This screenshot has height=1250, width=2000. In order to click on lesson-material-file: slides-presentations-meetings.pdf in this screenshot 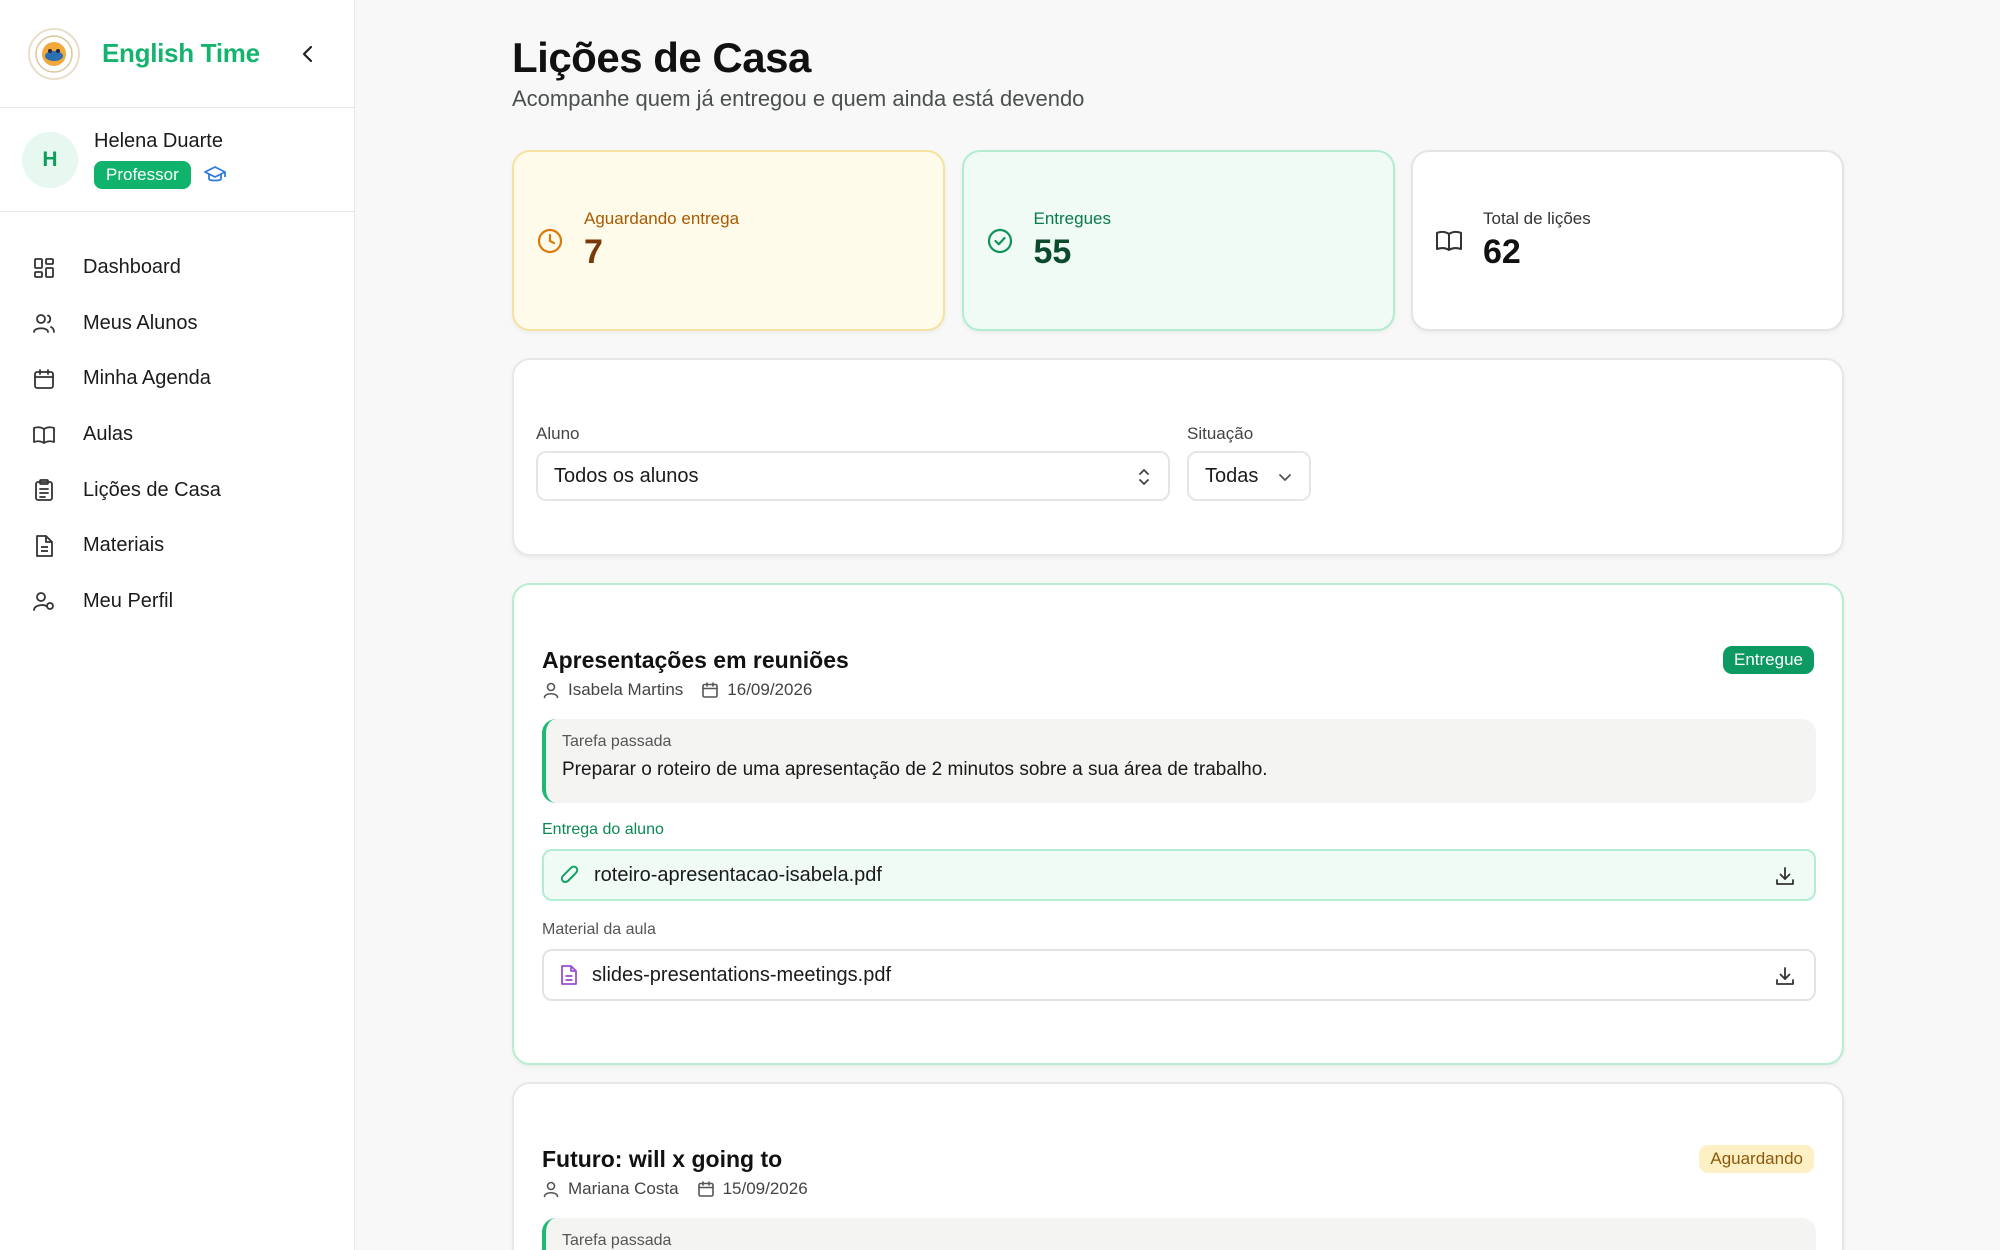, I will do `click(1179, 975)`.